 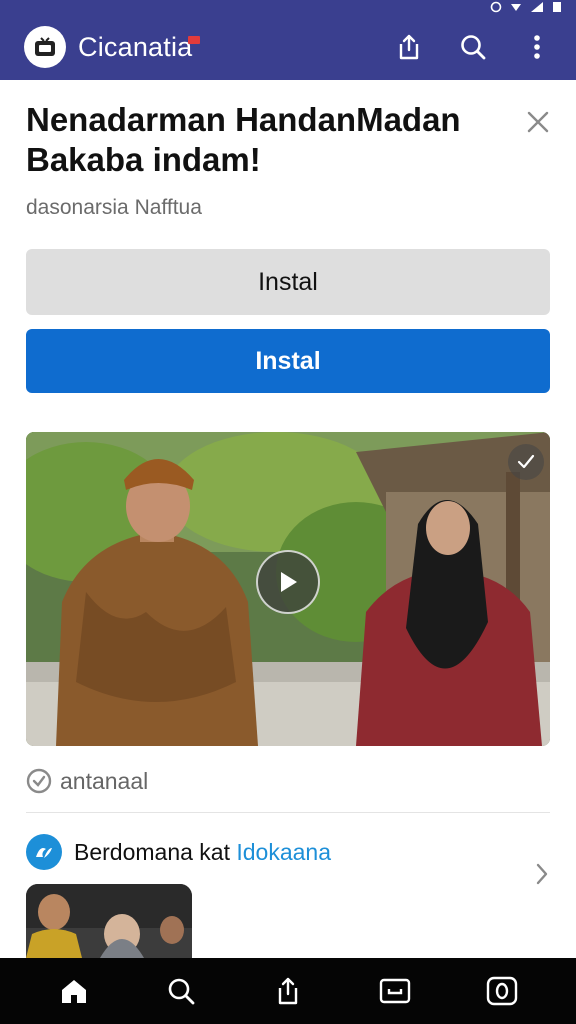 I want to click on play-button, so click(x=288, y=582).